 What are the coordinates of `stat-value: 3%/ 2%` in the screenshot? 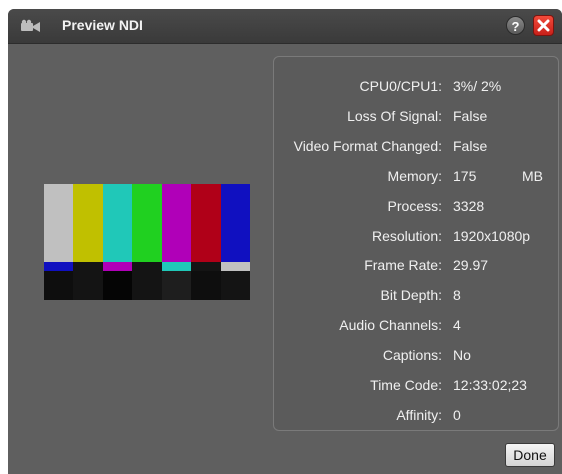 It's located at (477, 86).